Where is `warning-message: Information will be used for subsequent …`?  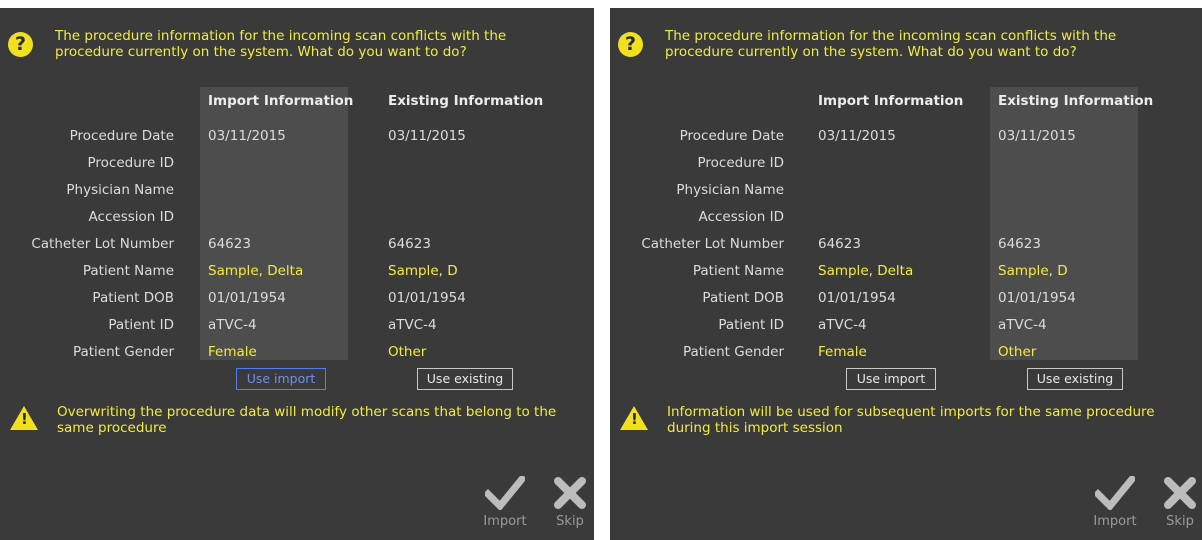 warning-message: Information will be used for subsequent … is located at coordinates (911, 420).